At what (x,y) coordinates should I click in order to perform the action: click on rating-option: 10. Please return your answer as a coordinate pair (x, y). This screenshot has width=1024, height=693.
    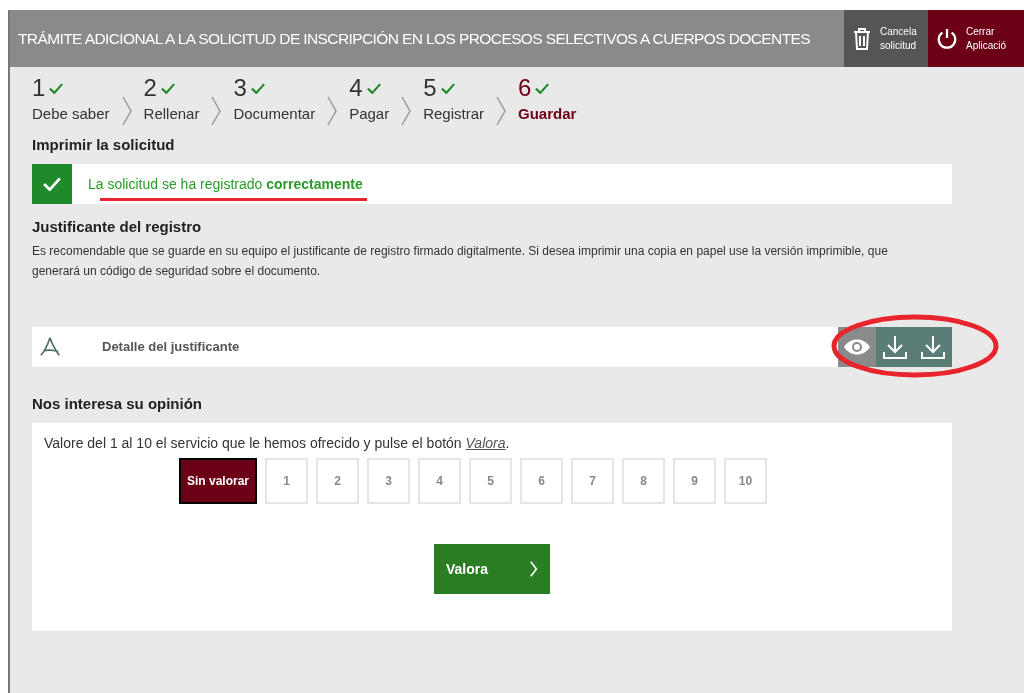
    Looking at the image, I should click on (746, 481).